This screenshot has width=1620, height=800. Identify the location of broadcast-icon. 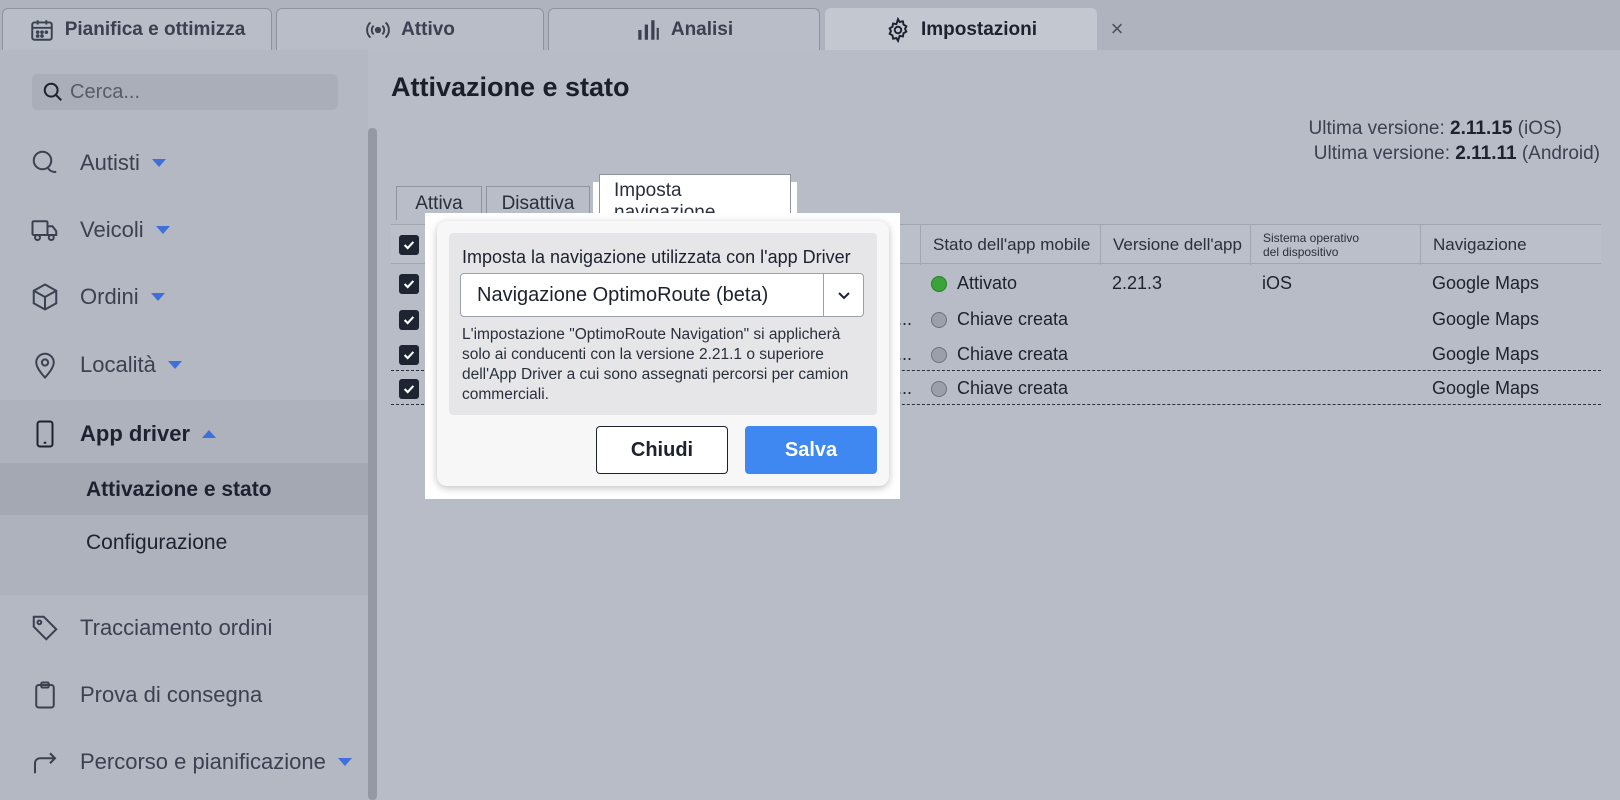
(378, 29).